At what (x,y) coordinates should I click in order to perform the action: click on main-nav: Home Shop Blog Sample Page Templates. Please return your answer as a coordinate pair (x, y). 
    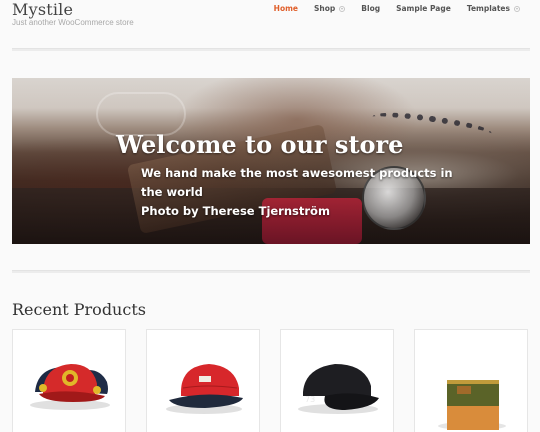
    Looking at the image, I should click on (397, 8).